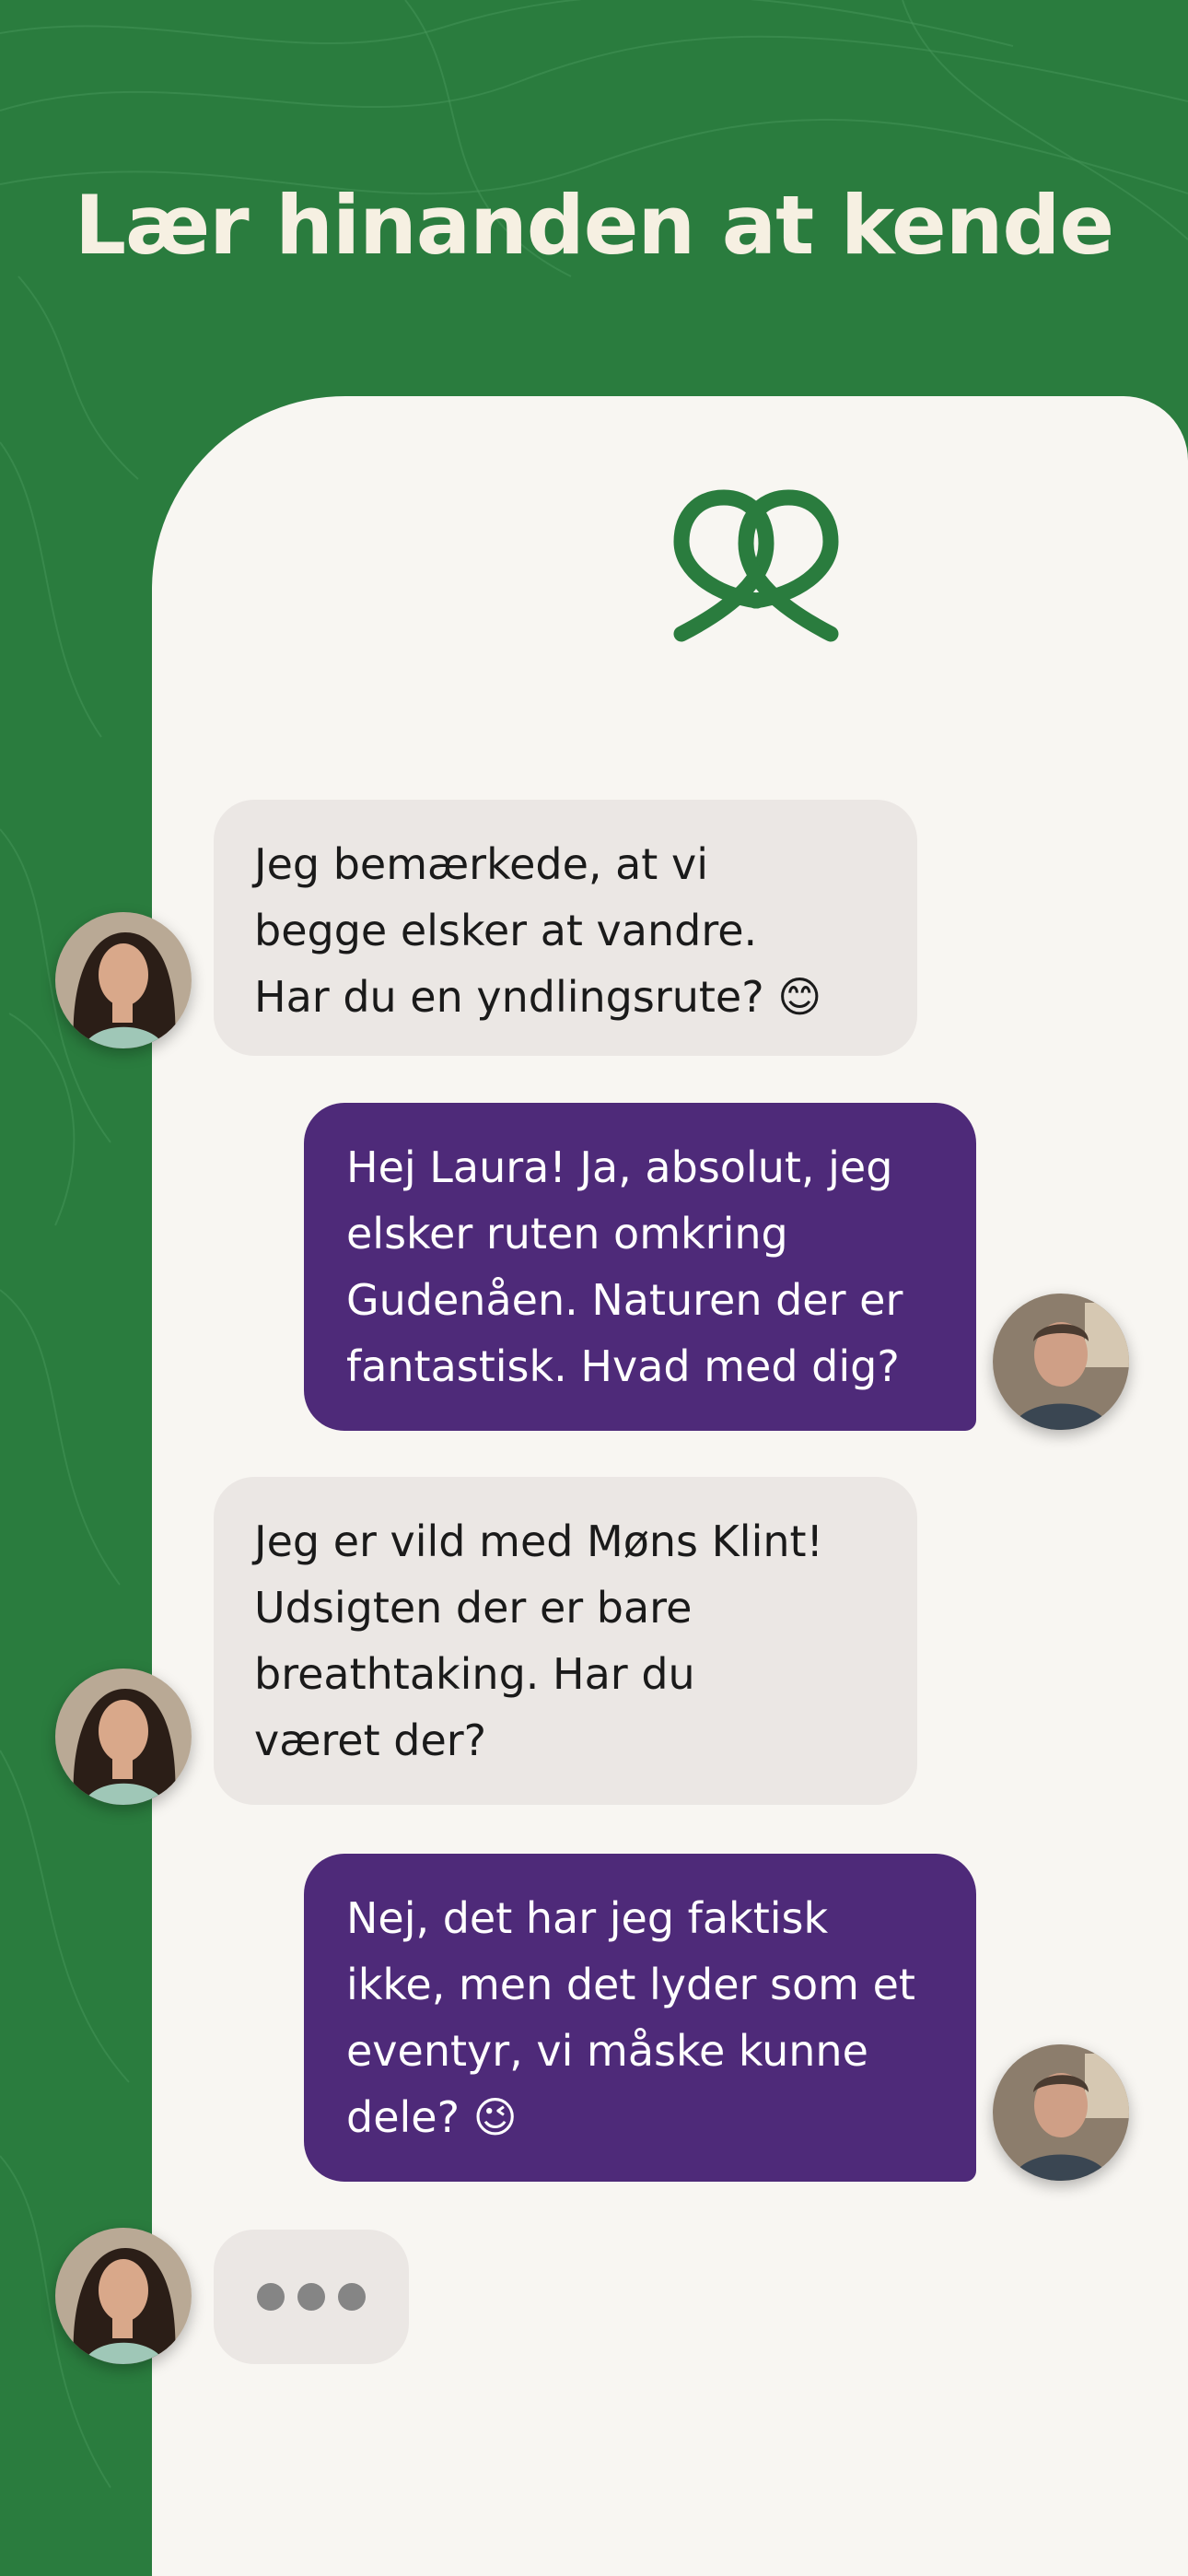 This screenshot has width=1188, height=2576. I want to click on typing-indicator, so click(311, 2297).